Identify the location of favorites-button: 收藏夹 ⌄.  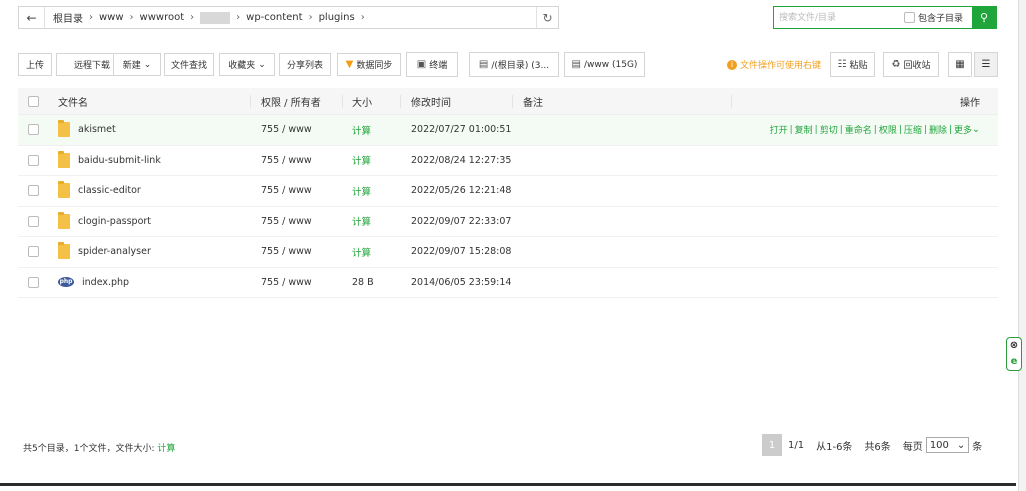
(247, 64).